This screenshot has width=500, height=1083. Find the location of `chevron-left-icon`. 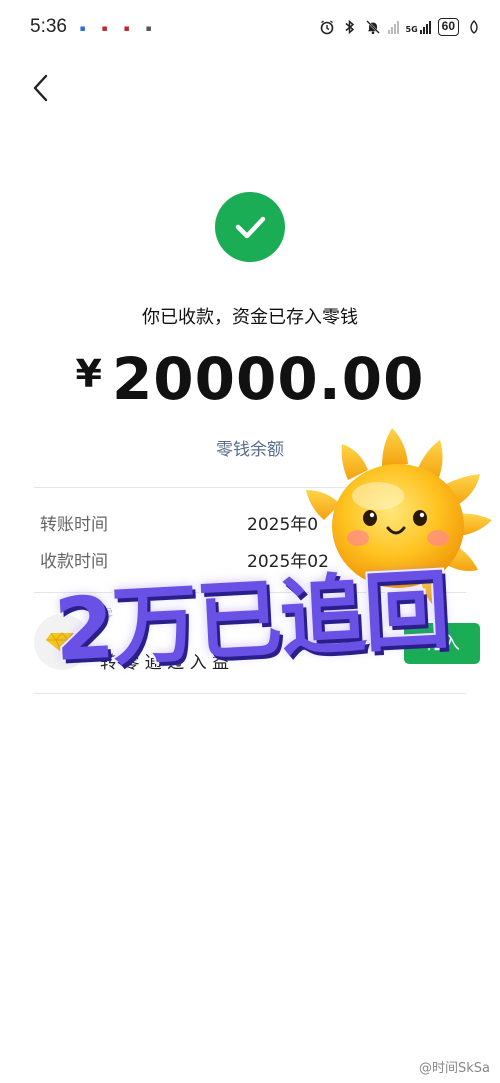

chevron-left-icon is located at coordinates (40, 88).